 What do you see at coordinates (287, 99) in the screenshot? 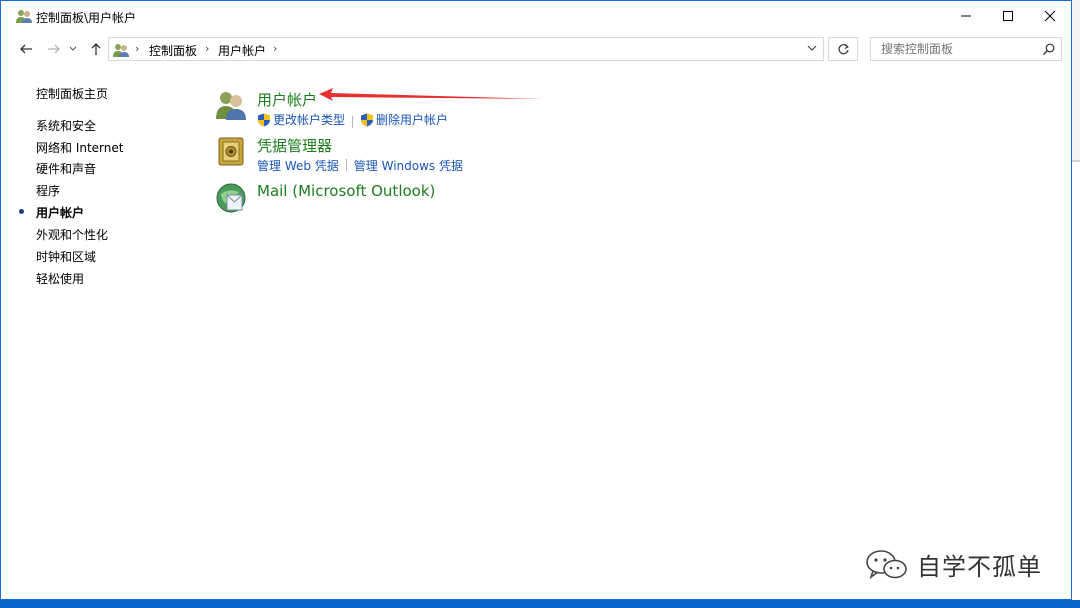
I see `category-title-user-accounts: 用户帐户` at bounding box center [287, 99].